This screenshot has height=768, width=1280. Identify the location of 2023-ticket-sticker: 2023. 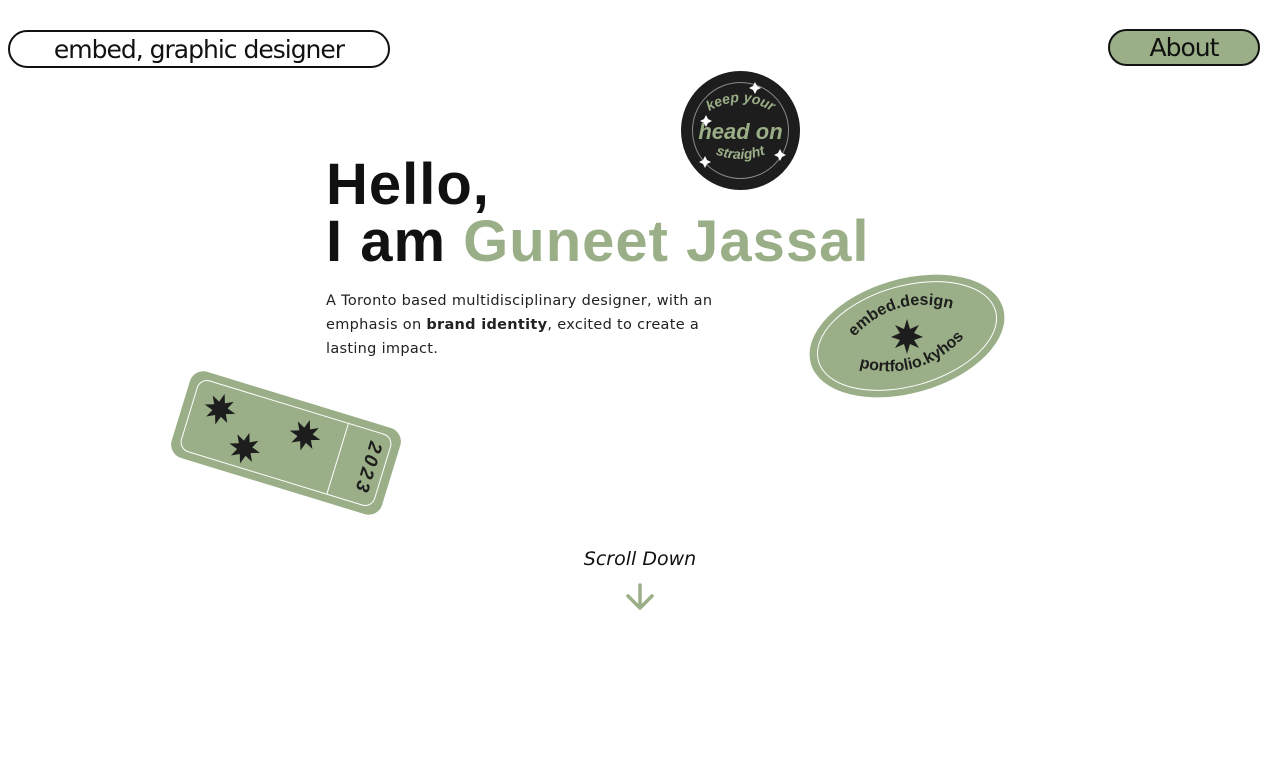
(286, 443).